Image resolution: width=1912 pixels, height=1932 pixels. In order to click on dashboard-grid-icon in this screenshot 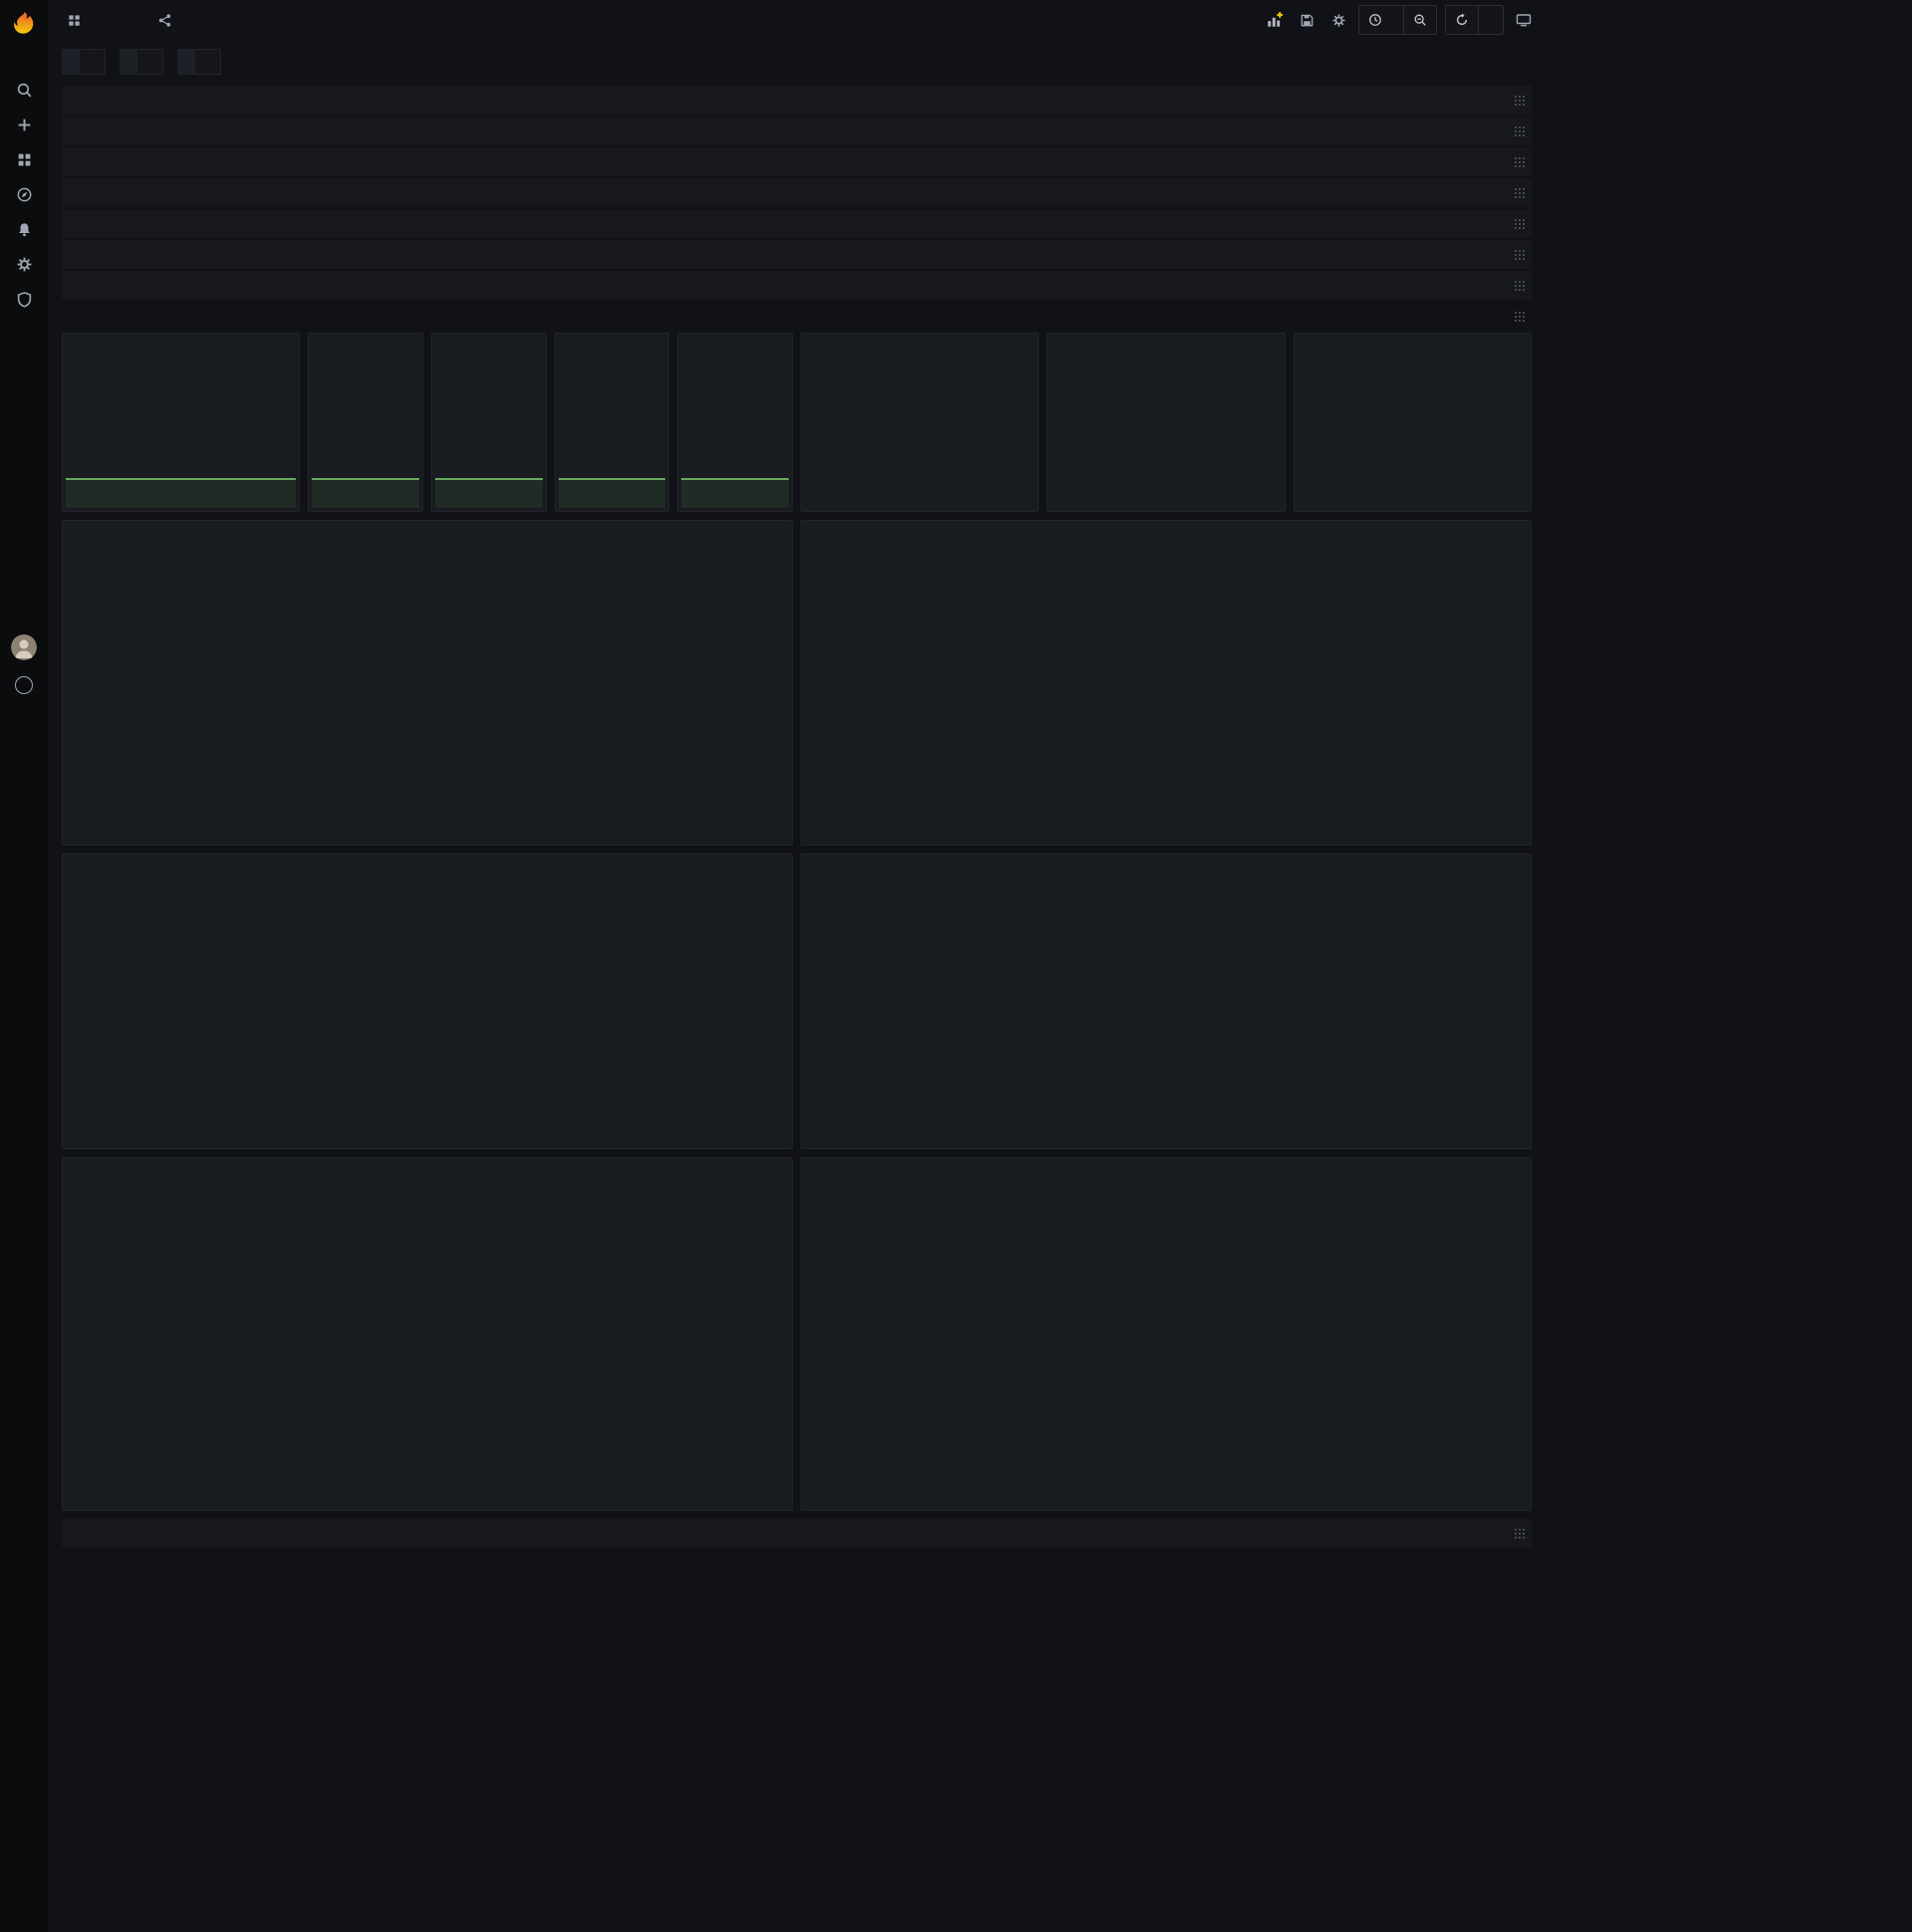, I will do `click(74, 20)`.